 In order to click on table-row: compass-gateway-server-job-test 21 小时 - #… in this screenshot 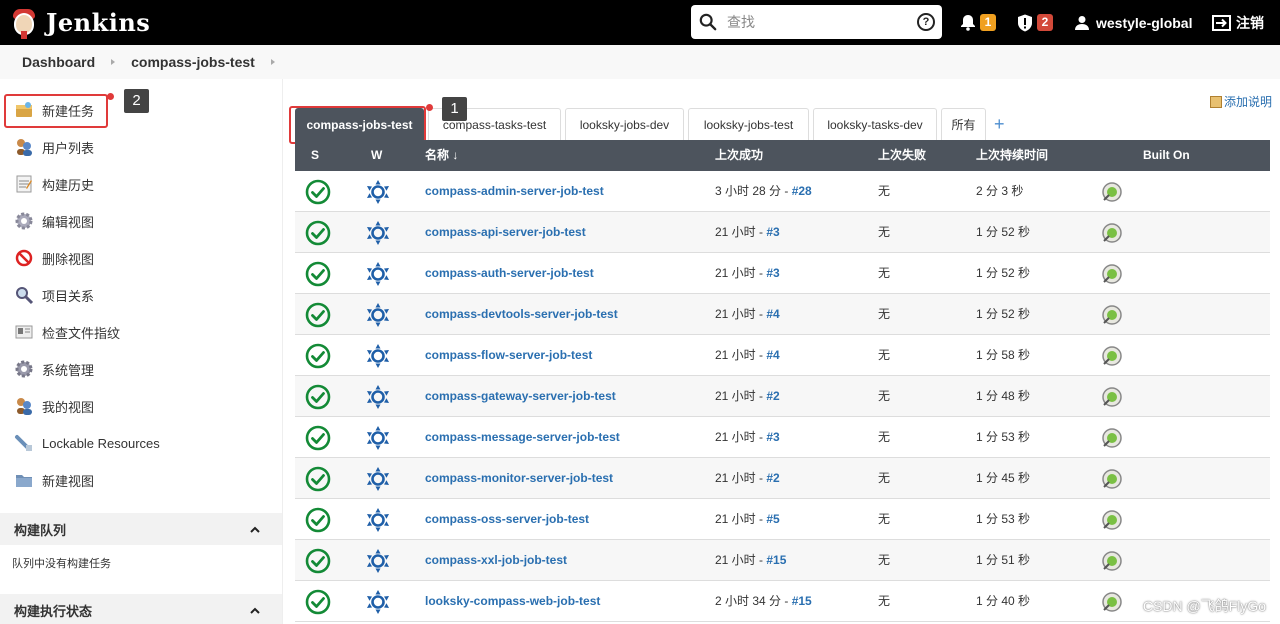, I will do `click(782, 396)`.